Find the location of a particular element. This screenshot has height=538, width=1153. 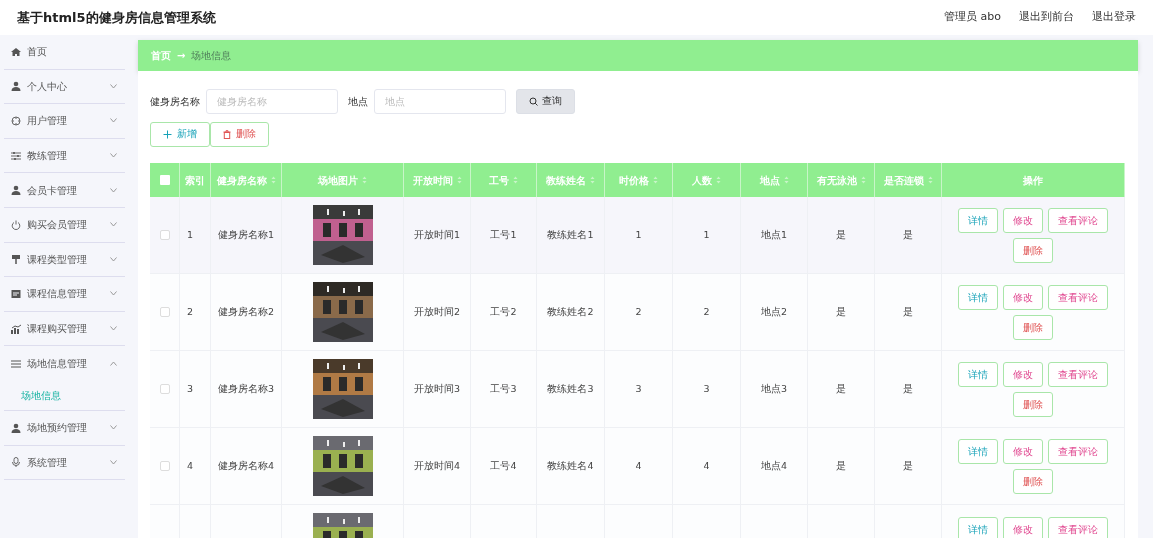

chart-icon is located at coordinates (16, 328).